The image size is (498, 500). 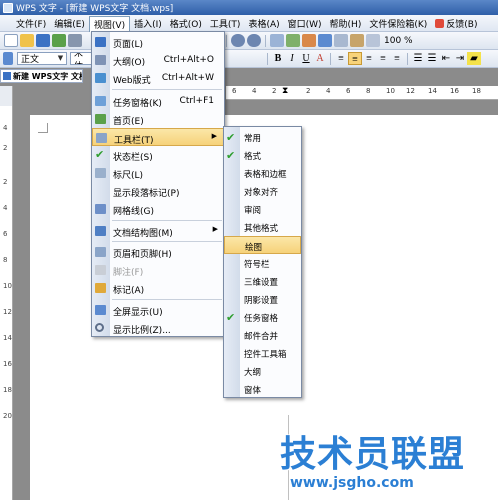 What do you see at coordinates (249, 7) in the screenshot?
I see `title-bar: WPS 文字 - [新建 WPS文字 文档.wps]` at bounding box center [249, 7].